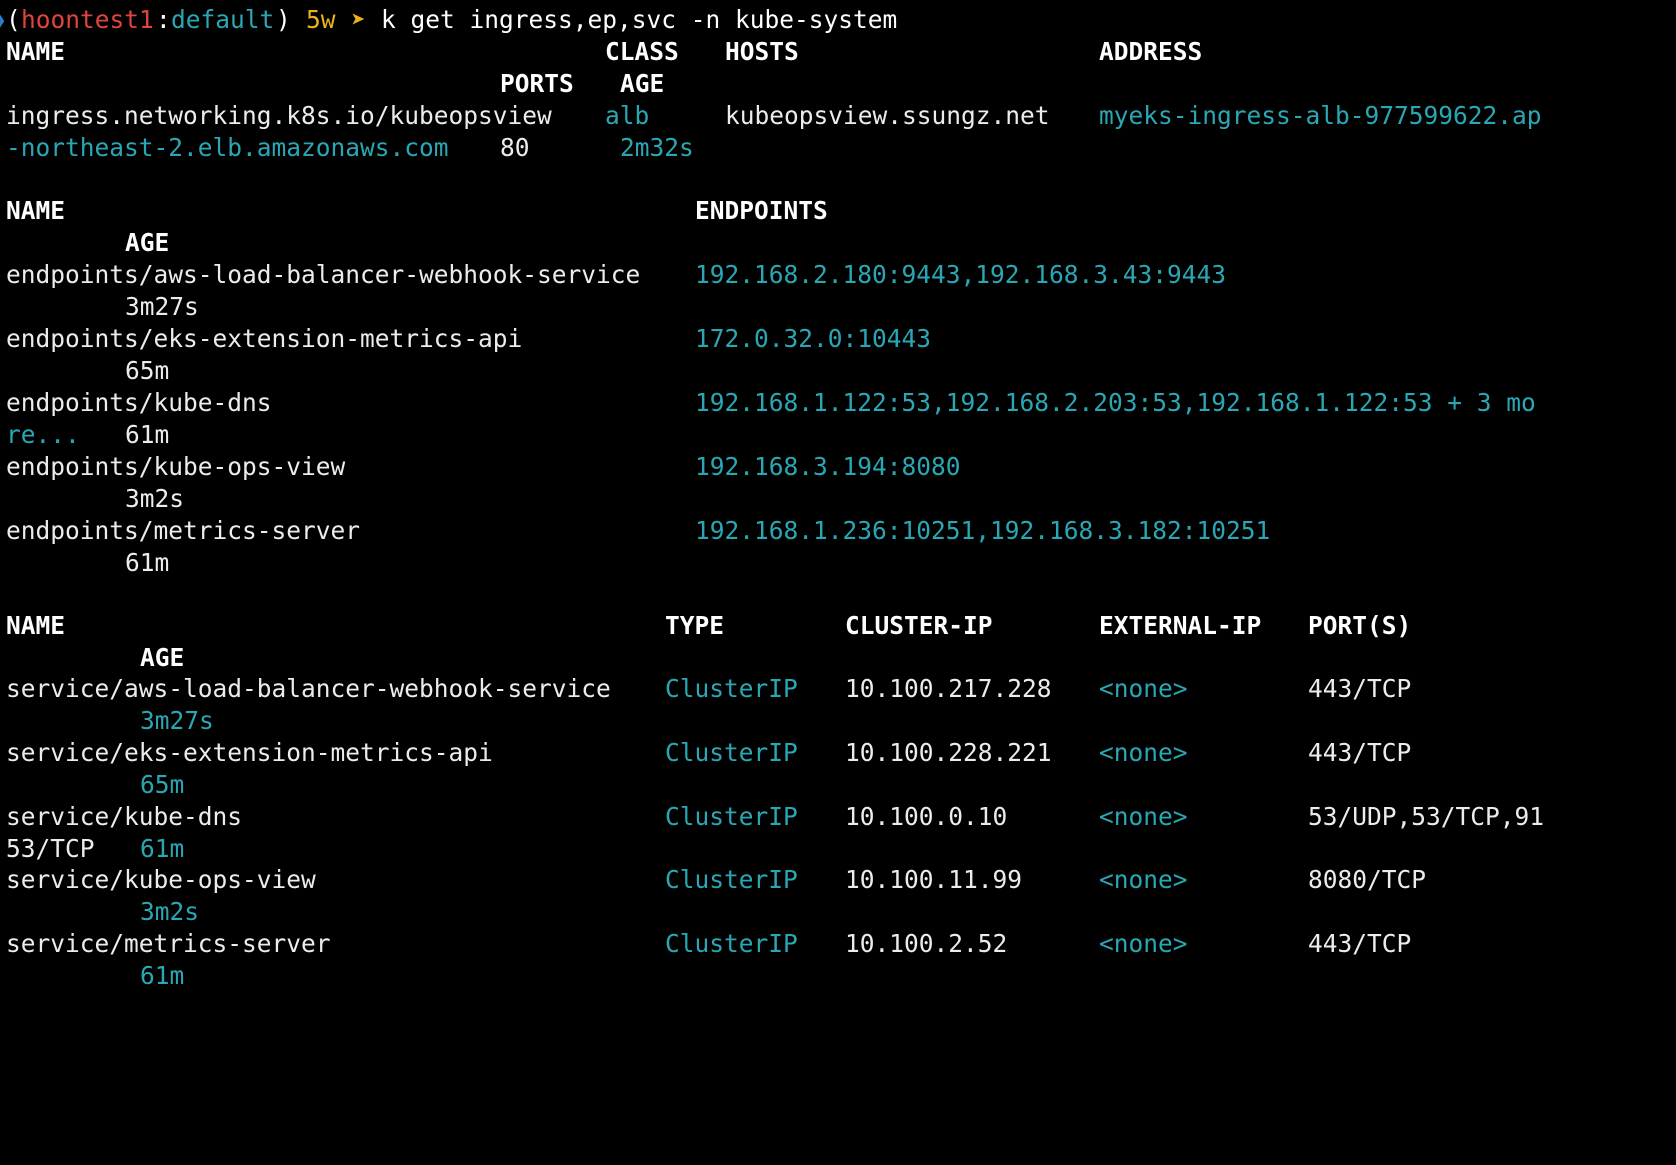 The width and height of the screenshot is (1676, 1165). I want to click on service-cluster-ip: 10.100.11.99, so click(934, 879).